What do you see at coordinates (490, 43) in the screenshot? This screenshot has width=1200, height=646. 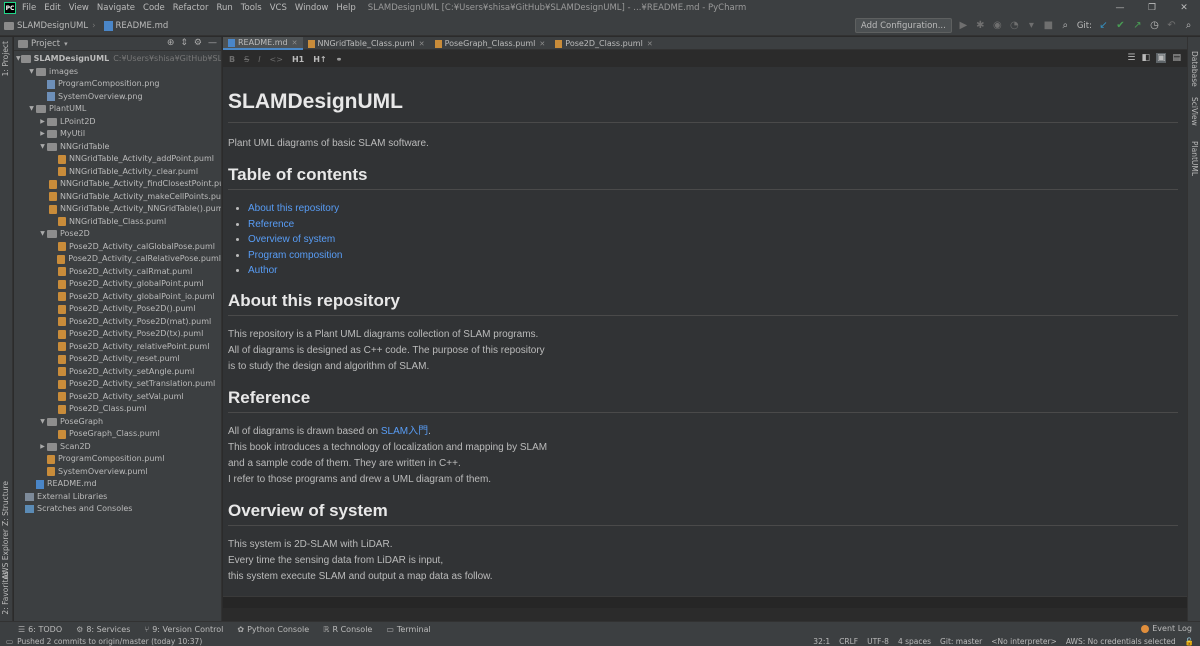 I see `tab-posegraph-class: PoseGraph_Class.puml ✕` at bounding box center [490, 43].